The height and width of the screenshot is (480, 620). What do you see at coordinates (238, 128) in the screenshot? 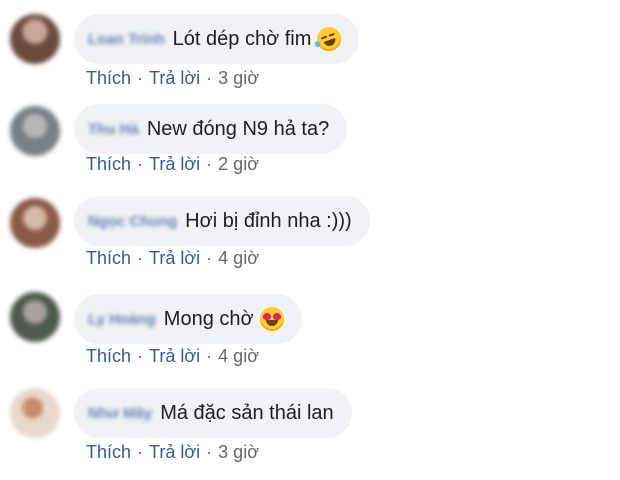
I see `comment-text: New đóng N9 hả ta?` at bounding box center [238, 128].